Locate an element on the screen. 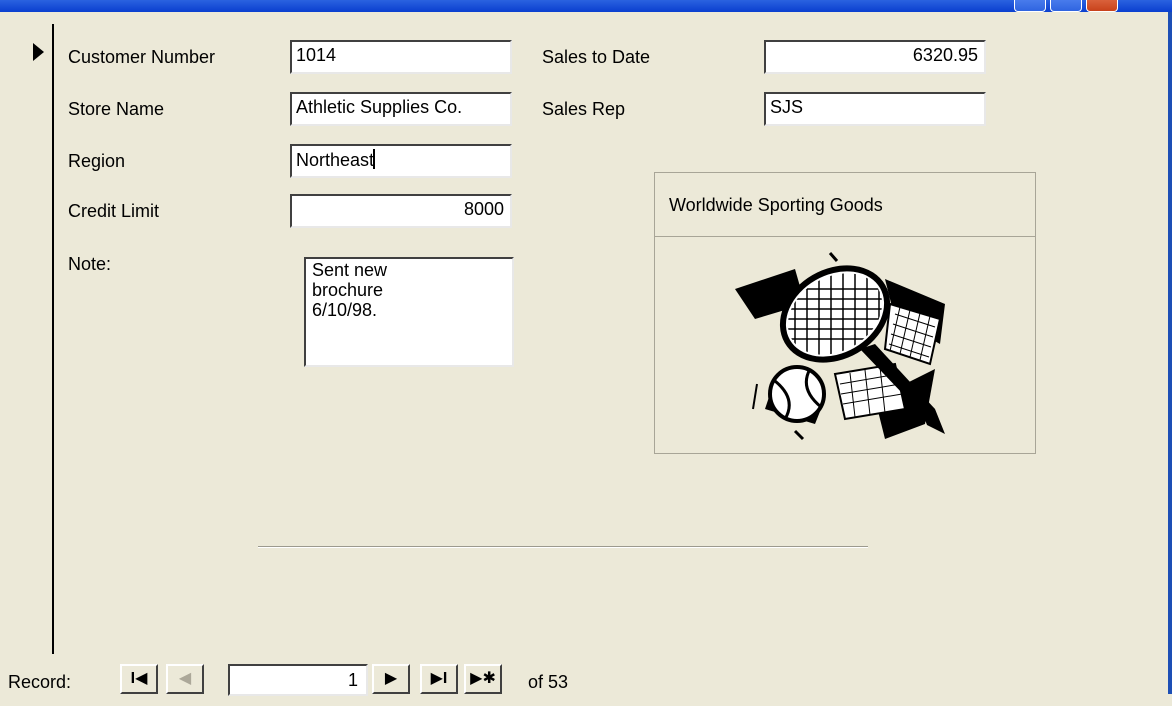 The image size is (1172, 706). current-record-arrow-icon is located at coordinates (38, 52).